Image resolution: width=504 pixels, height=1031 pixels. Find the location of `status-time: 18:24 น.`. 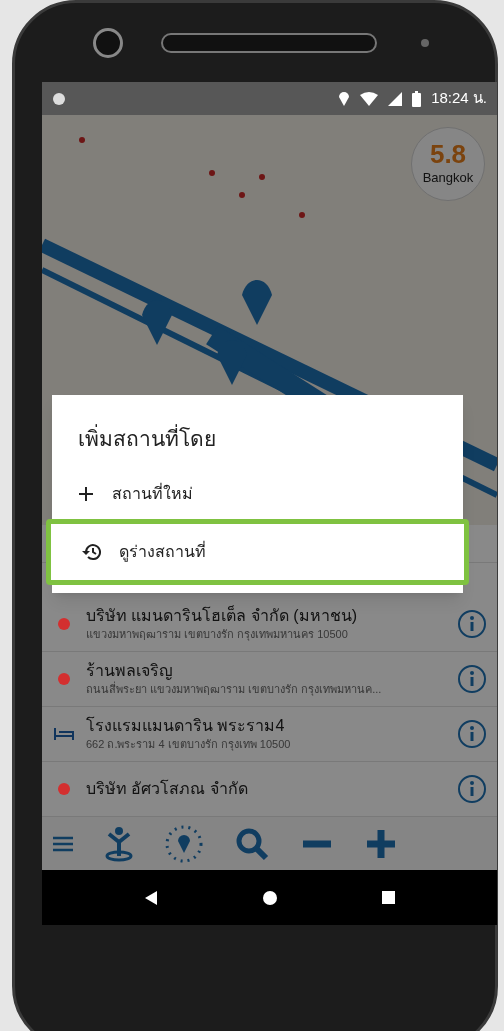

status-time: 18:24 น. is located at coordinates (459, 98).